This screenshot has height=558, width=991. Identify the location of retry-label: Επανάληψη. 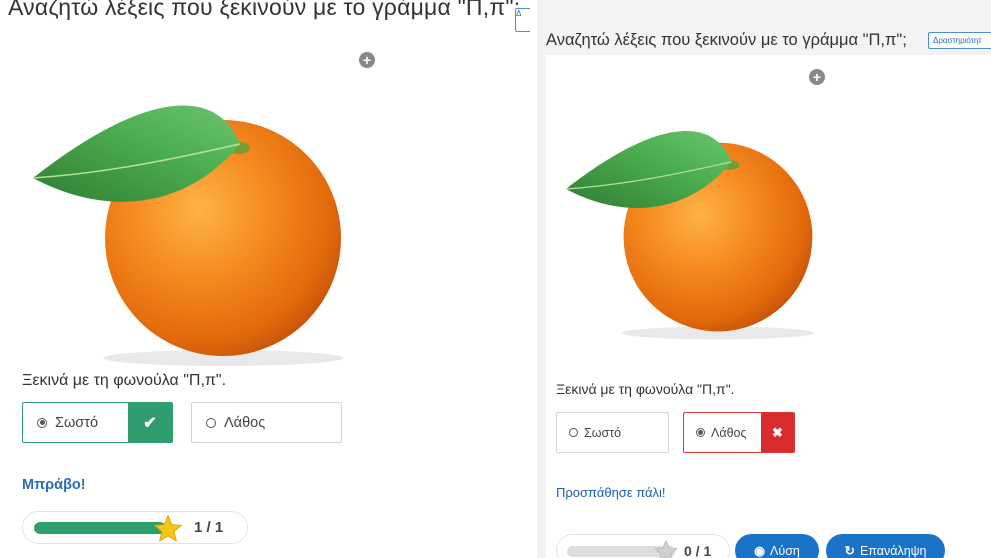
(893, 550).